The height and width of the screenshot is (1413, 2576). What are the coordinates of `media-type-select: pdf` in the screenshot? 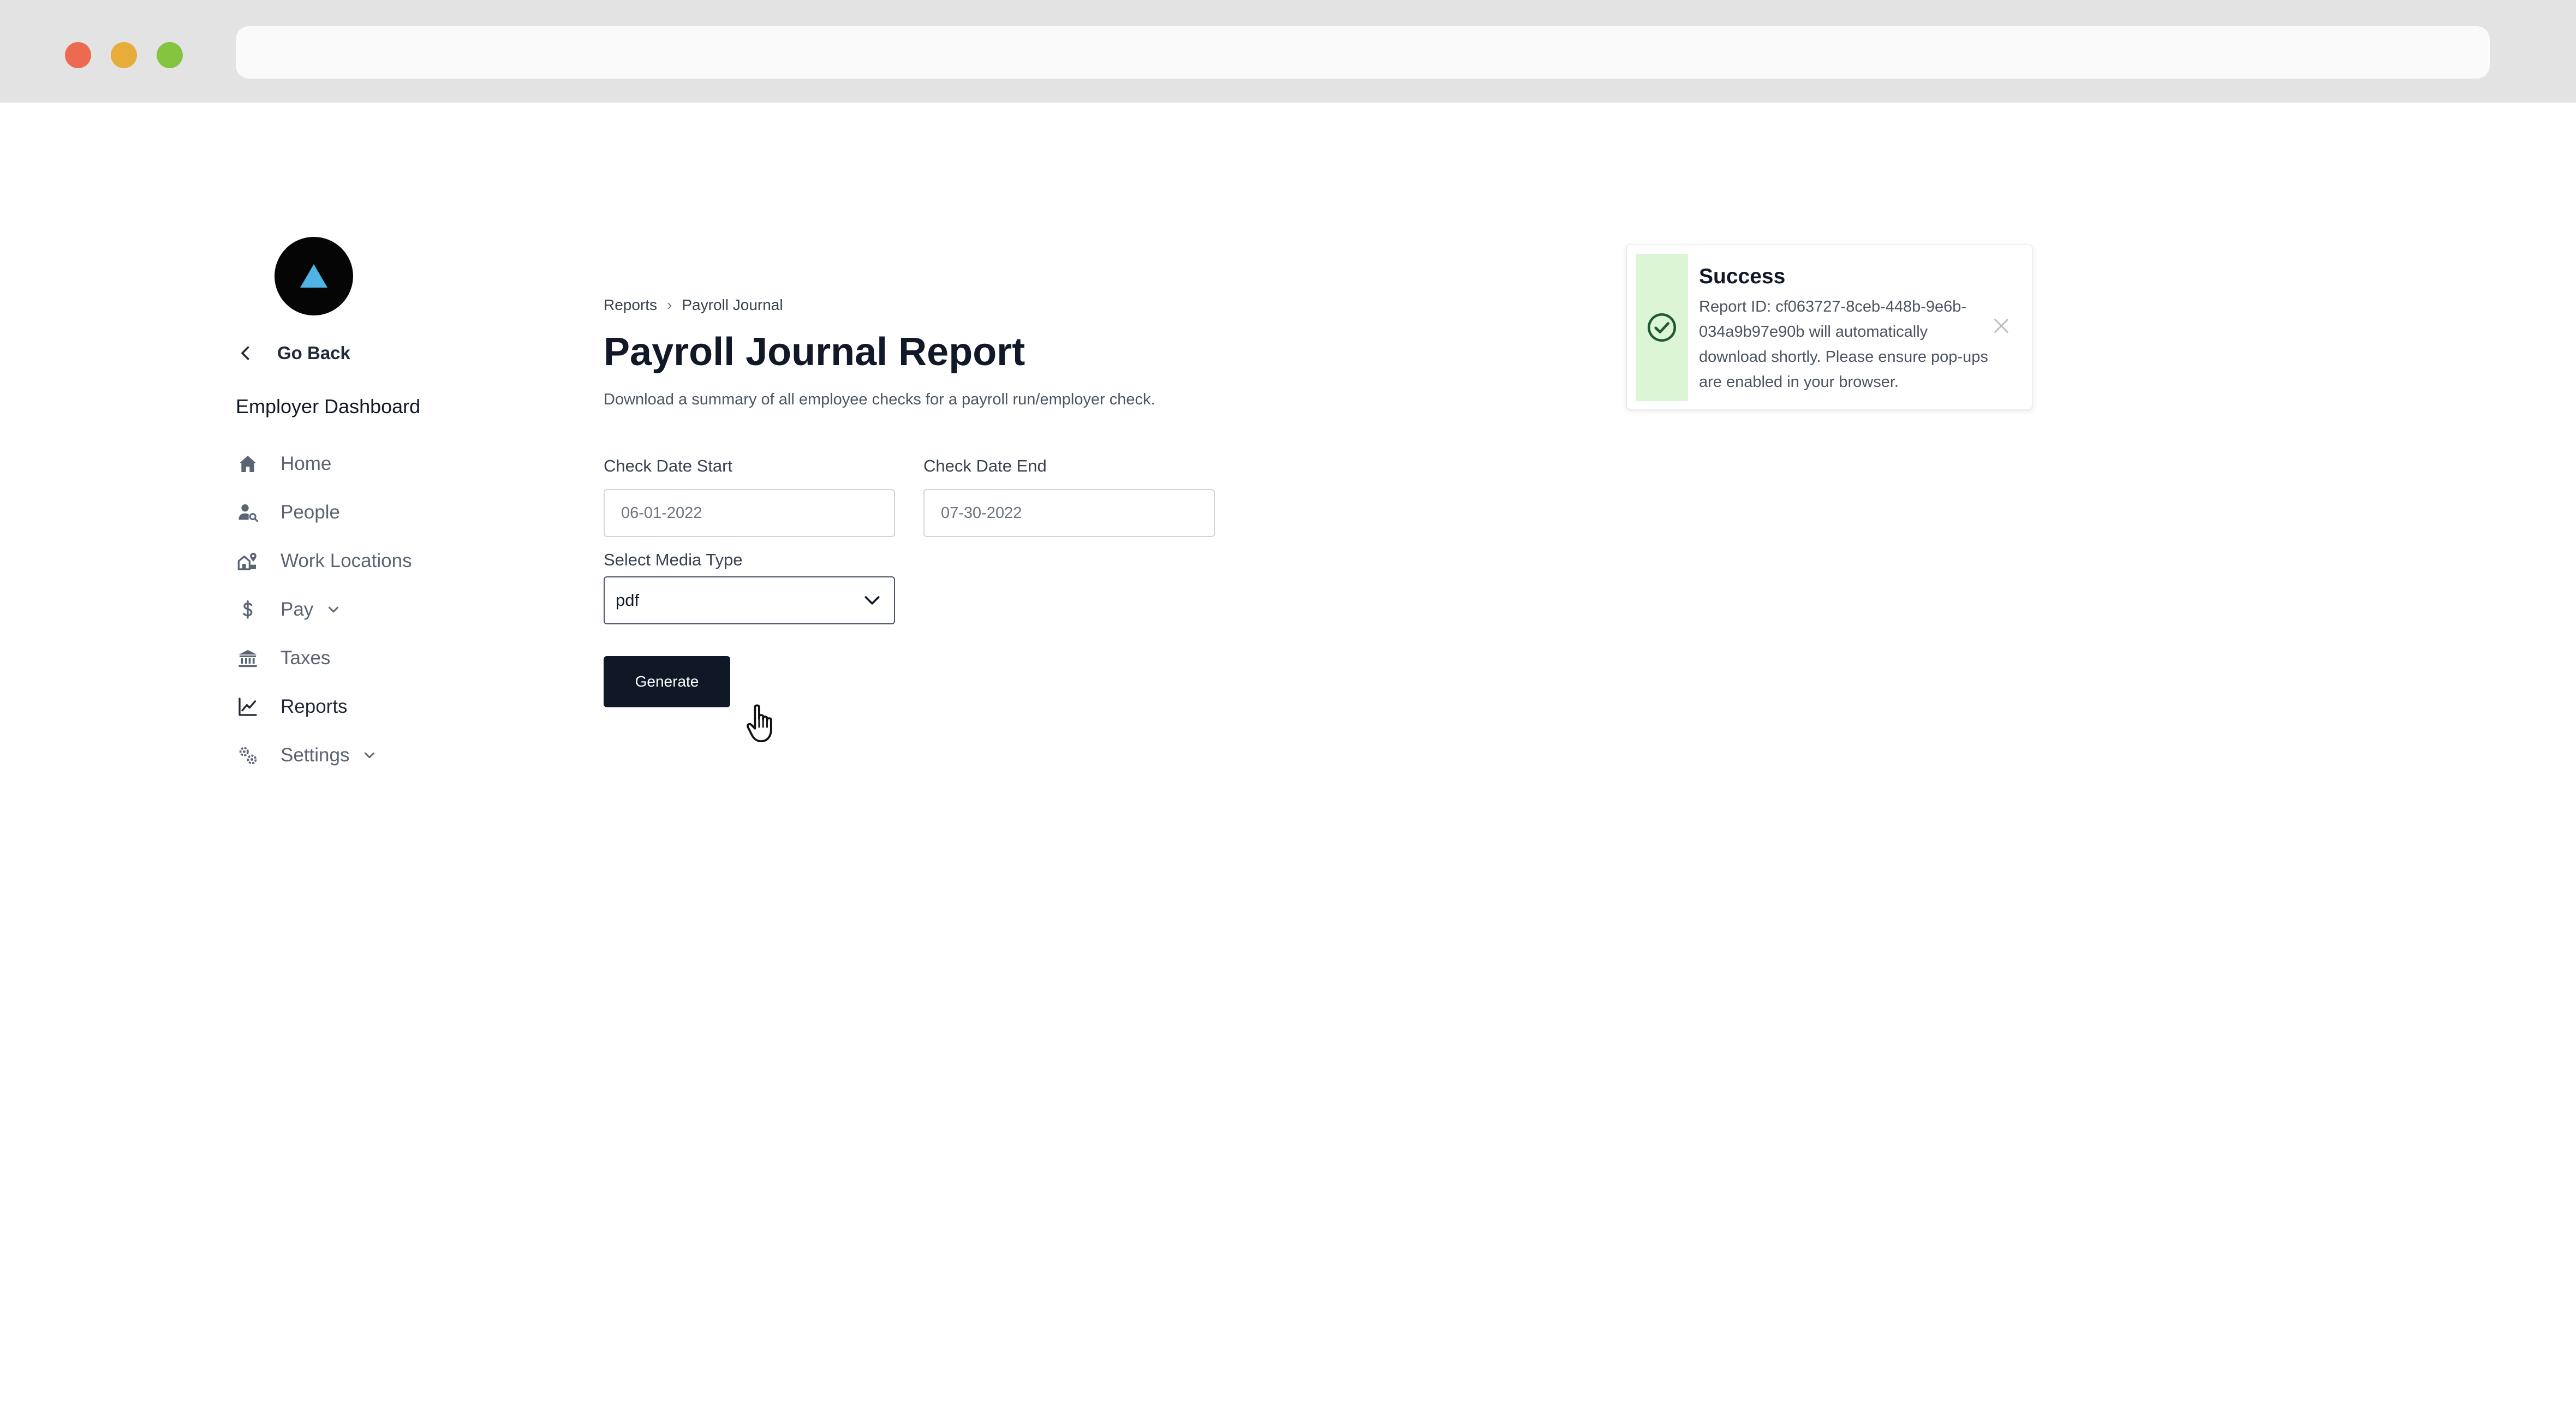 It's located at (749, 600).